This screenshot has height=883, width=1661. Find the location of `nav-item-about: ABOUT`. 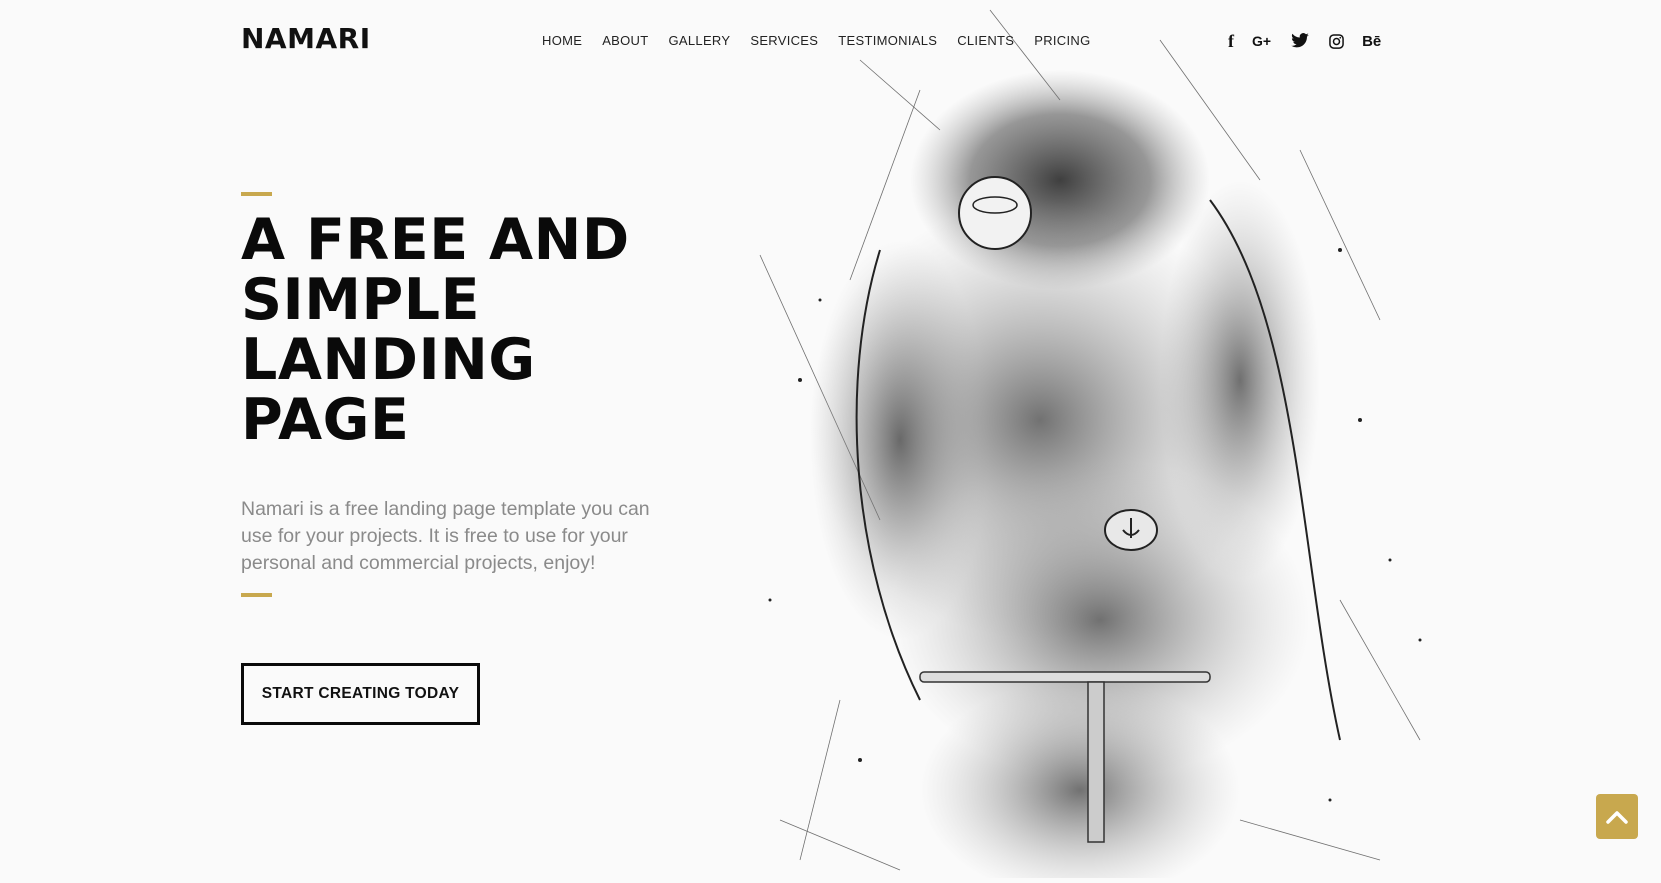

nav-item-about: ABOUT is located at coordinates (625, 40).